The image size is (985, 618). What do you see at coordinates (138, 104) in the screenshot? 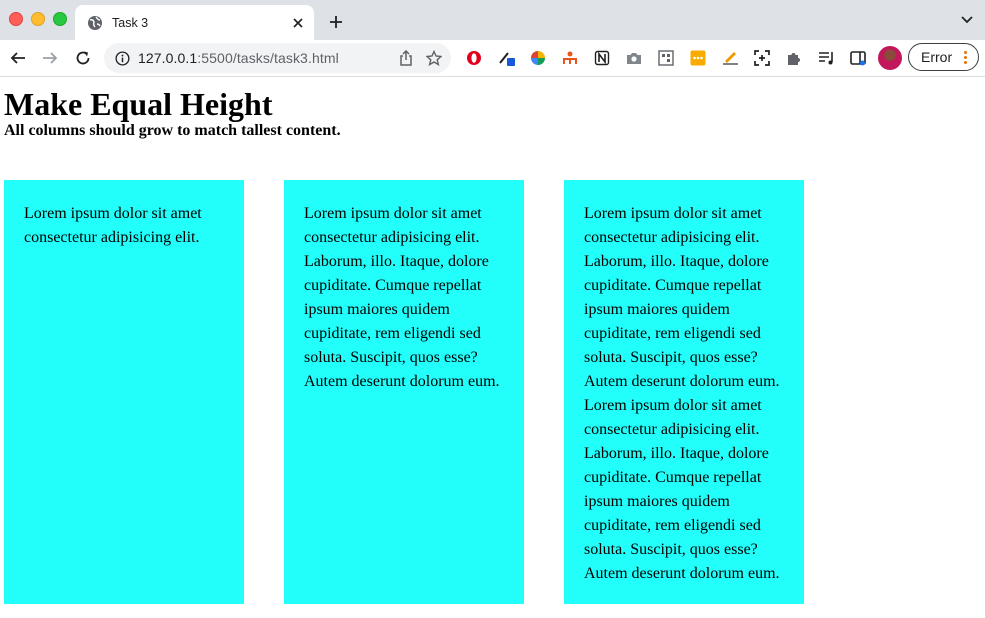
I see `page-title: Make Equal Height` at bounding box center [138, 104].